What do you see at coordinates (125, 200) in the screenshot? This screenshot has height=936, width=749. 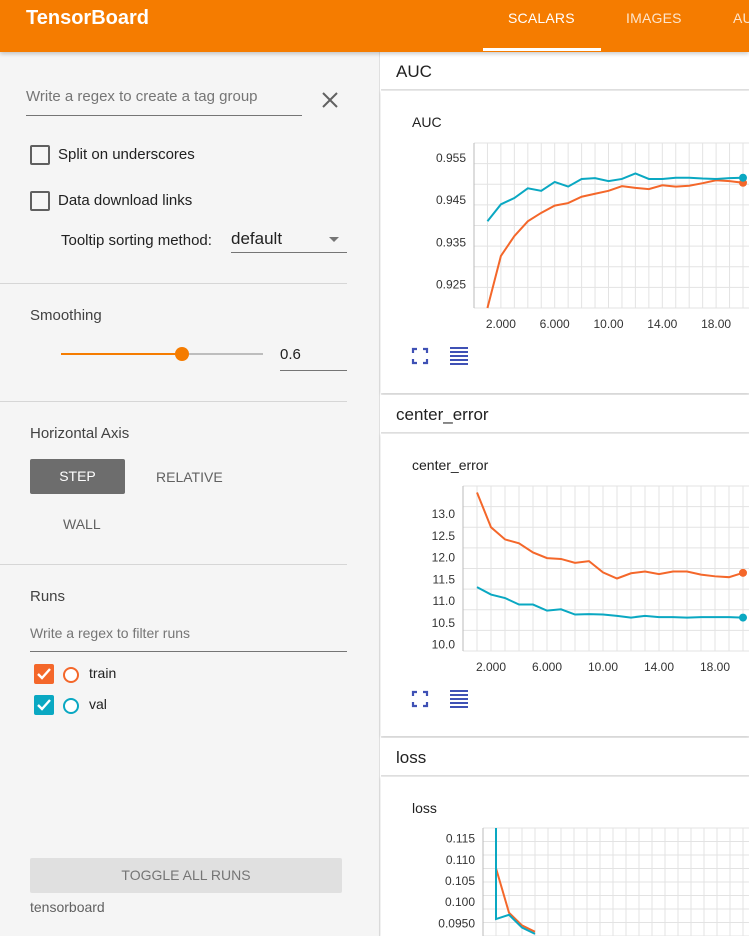 I see `data-download-label: Data download links` at bounding box center [125, 200].